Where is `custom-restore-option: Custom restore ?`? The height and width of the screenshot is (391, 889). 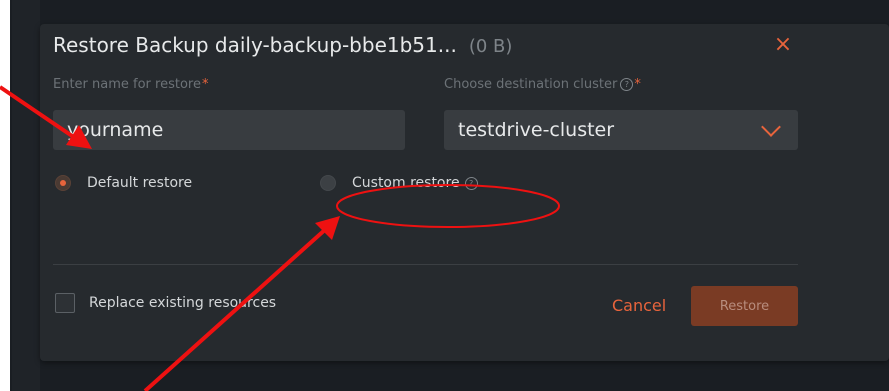 custom-restore-option: Custom restore ? is located at coordinates (399, 183).